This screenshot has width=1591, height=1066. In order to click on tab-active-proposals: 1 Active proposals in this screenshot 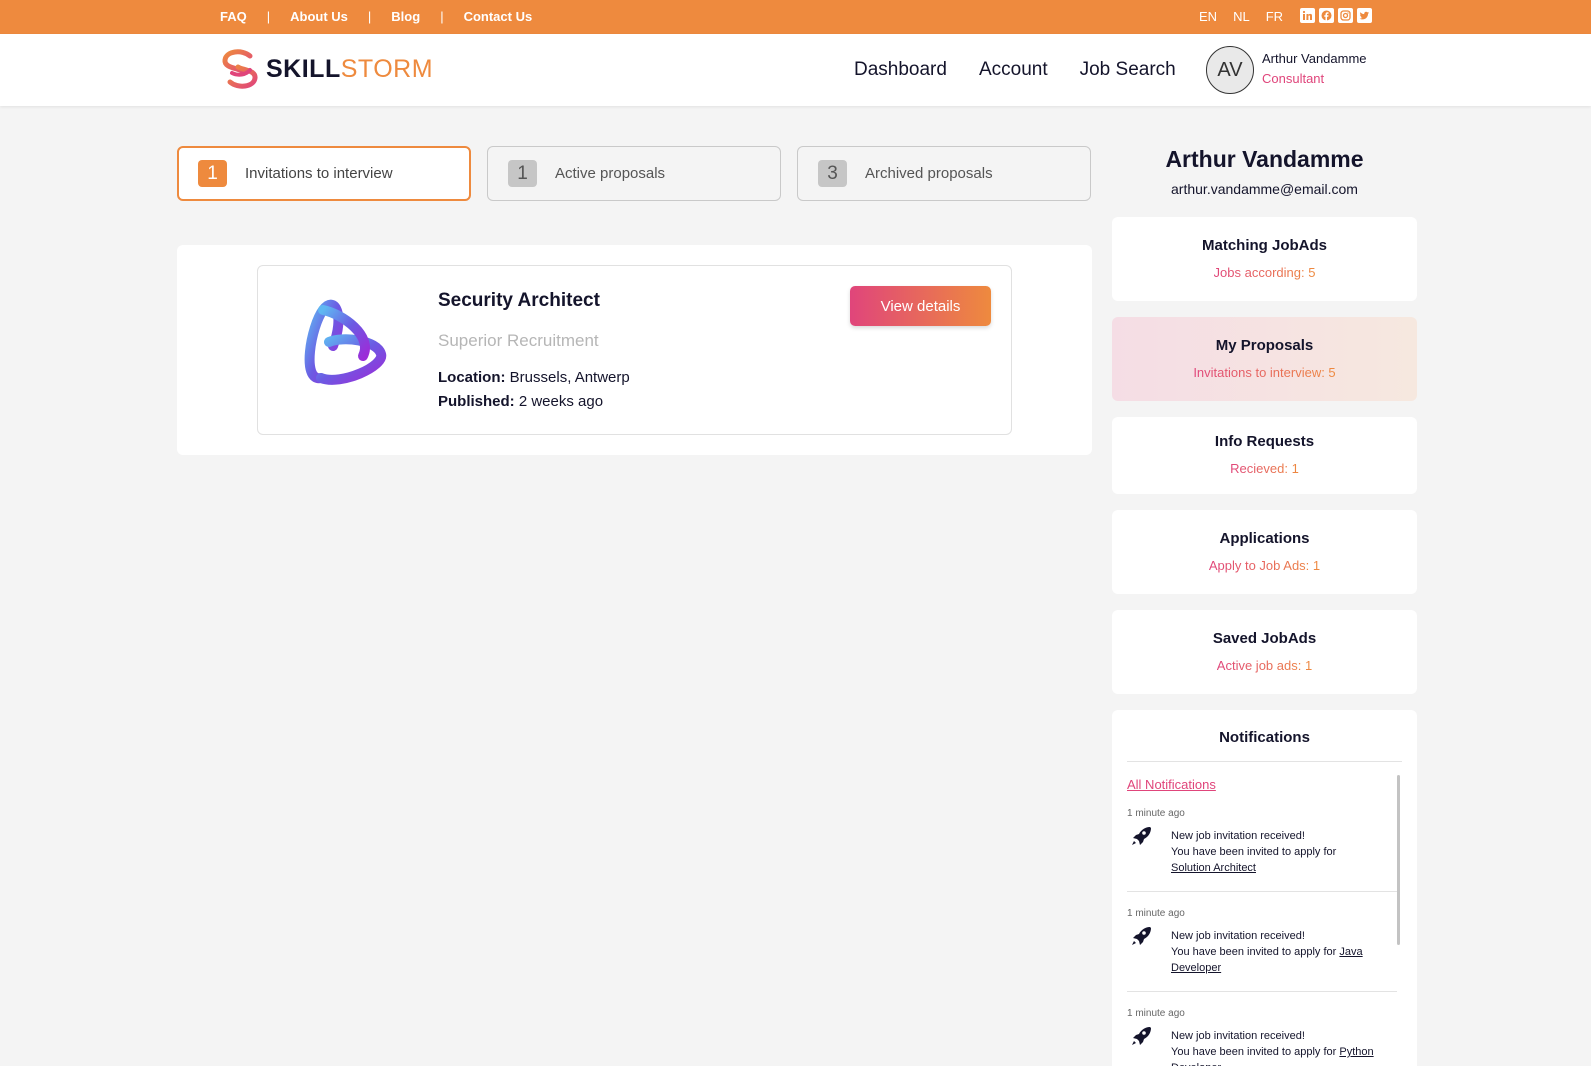, I will do `click(634, 173)`.